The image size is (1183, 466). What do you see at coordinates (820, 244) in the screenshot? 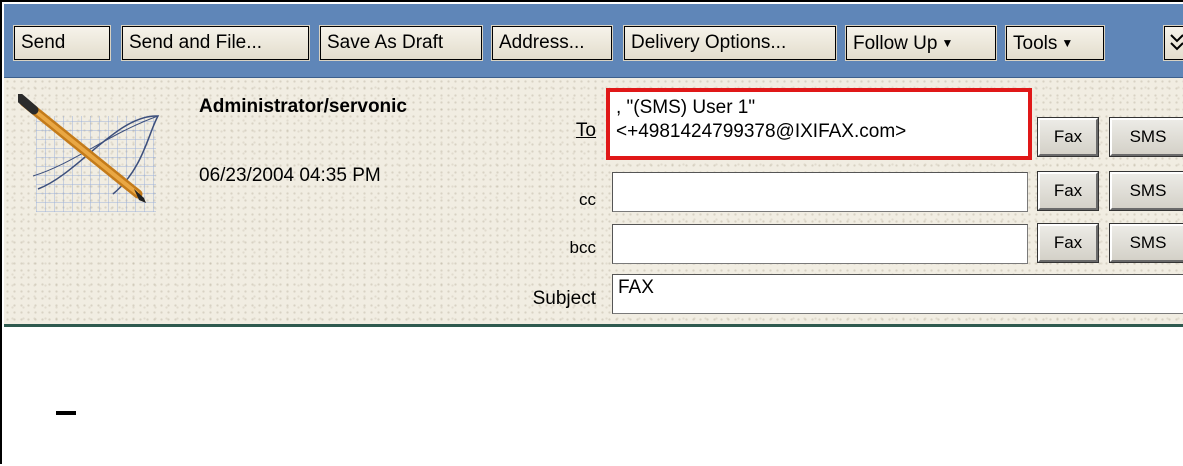
I see `bcc-field` at bounding box center [820, 244].